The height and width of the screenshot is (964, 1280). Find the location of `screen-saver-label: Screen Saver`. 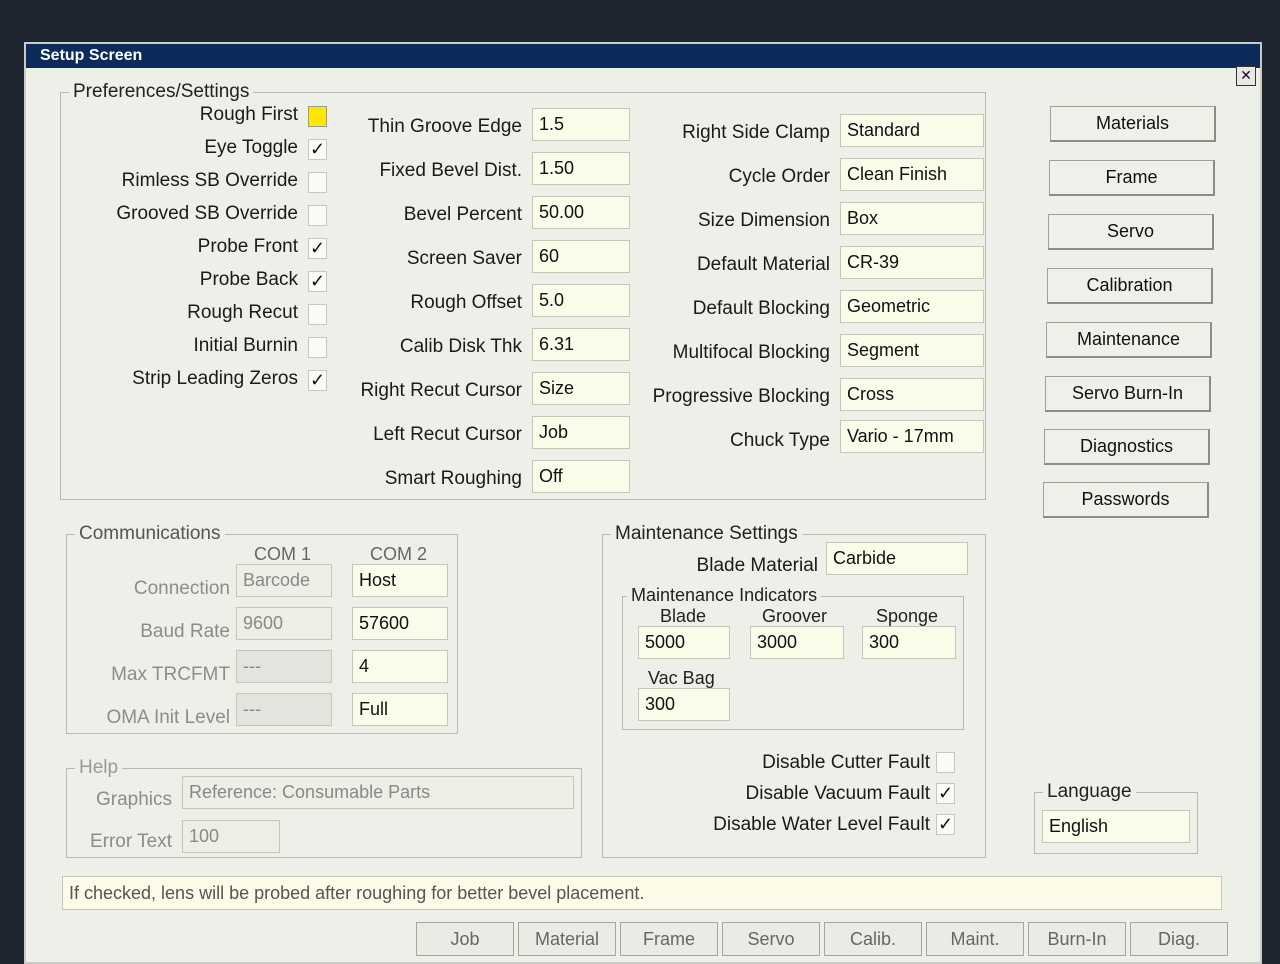

screen-saver-label: Screen Saver is located at coordinates (464, 258).